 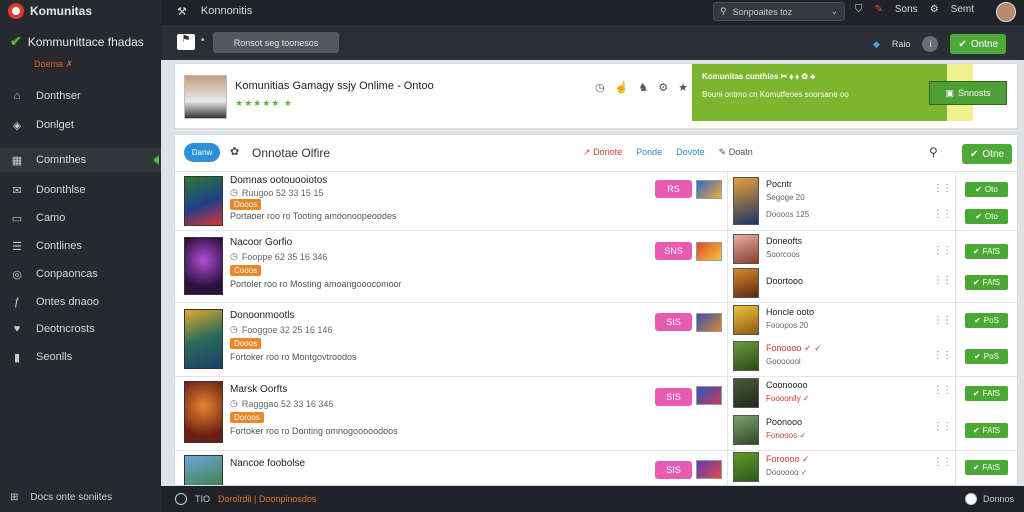 I want to click on status-right: Donnos, so click(x=998, y=499).